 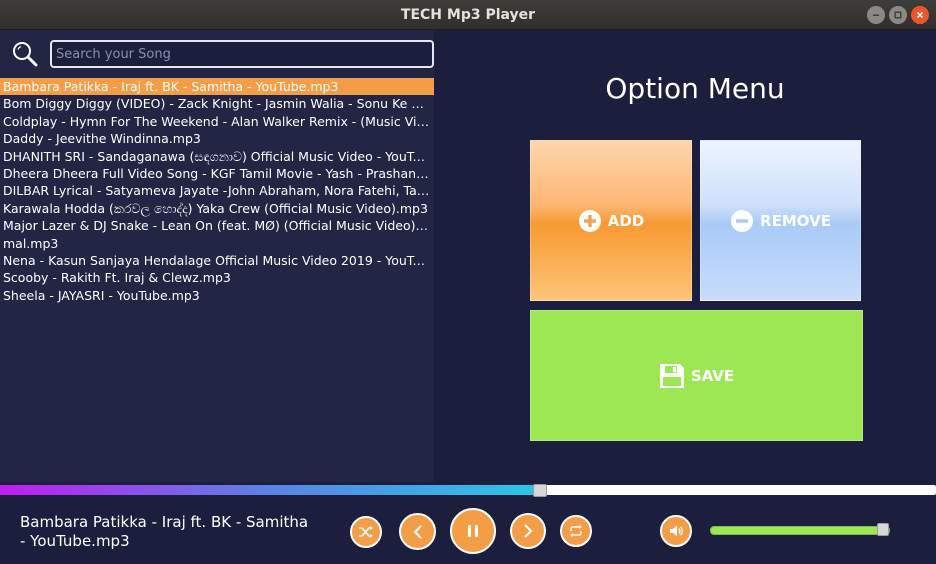 I want to click on shuffle-icon, so click(x=366, y=532).